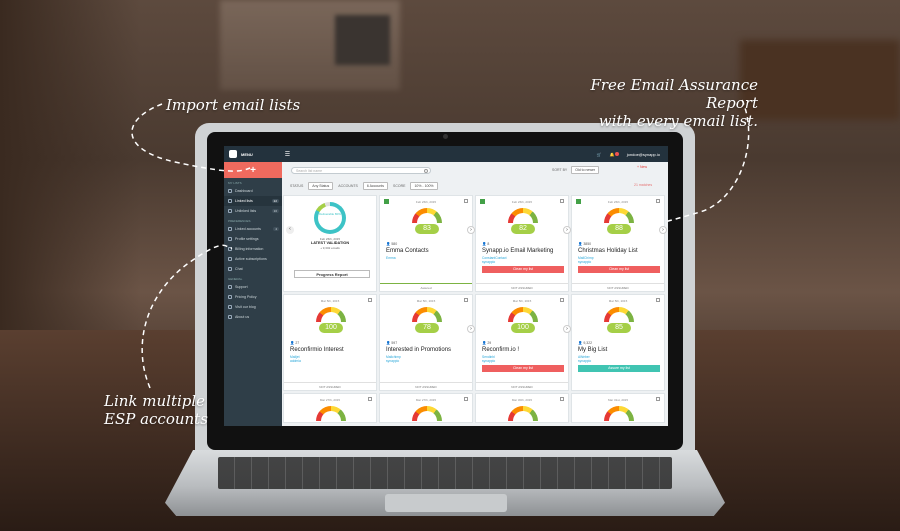 Image resolution: width=900 pixels, height=531 pixels. What do you see at coordinates (330, 214) in the screenshot?
I see `ring-label: Deliverable 80%` at bounding box center [330, 214].